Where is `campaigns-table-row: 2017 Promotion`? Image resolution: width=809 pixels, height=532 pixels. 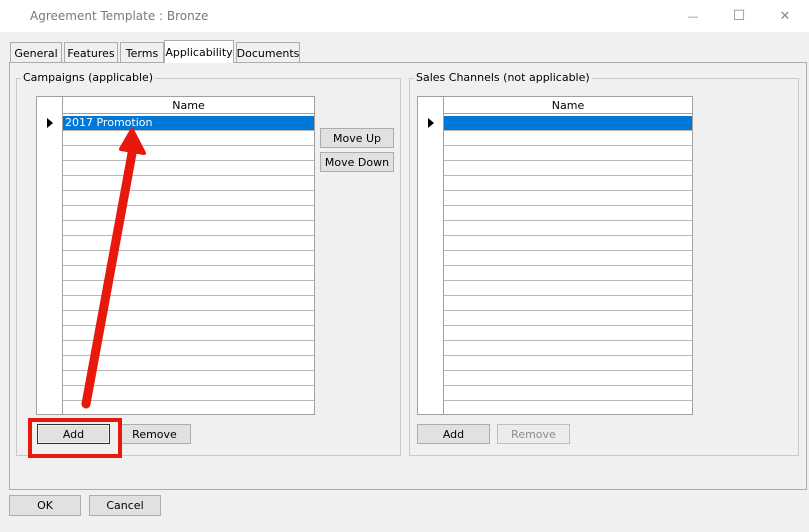 campaigns-table-row: 2017 Promotion is located at coordinates (188, 123).